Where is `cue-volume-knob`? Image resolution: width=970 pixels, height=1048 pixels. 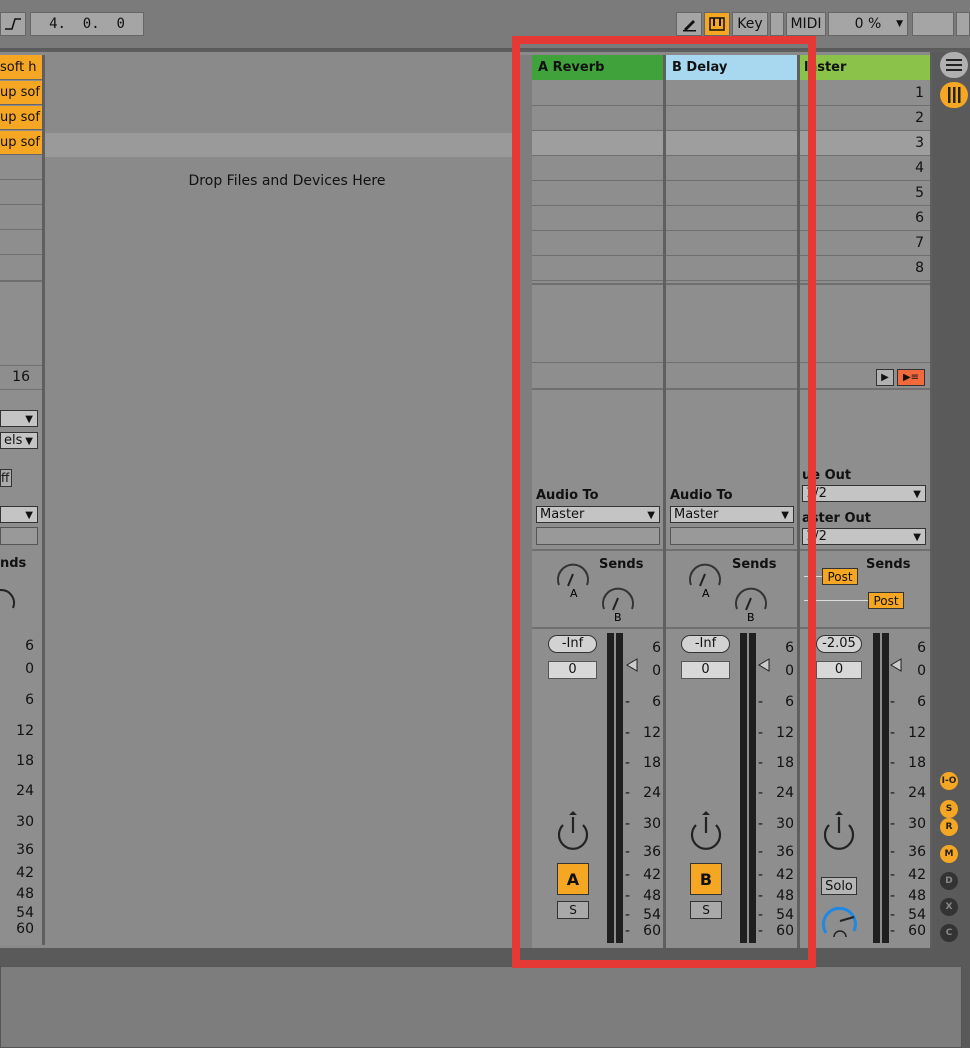
cue-volume-knob is located at coordinates (839, 921).